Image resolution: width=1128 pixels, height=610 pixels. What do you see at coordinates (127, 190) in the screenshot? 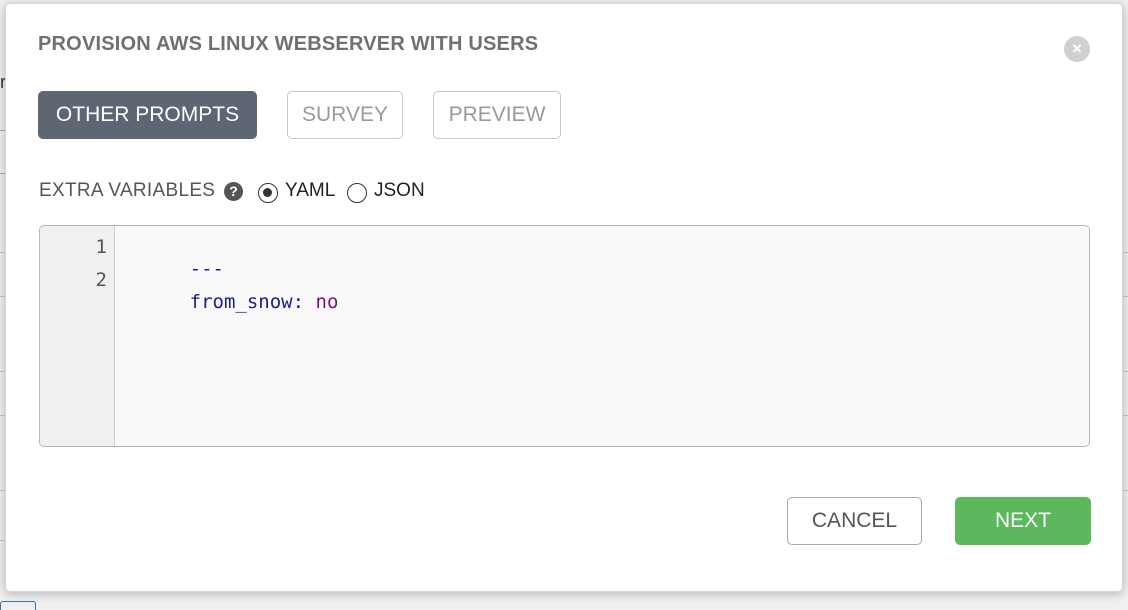
I see `extra-variables-label: EXTRA VARIABLES` at bounding box center [127, 190].